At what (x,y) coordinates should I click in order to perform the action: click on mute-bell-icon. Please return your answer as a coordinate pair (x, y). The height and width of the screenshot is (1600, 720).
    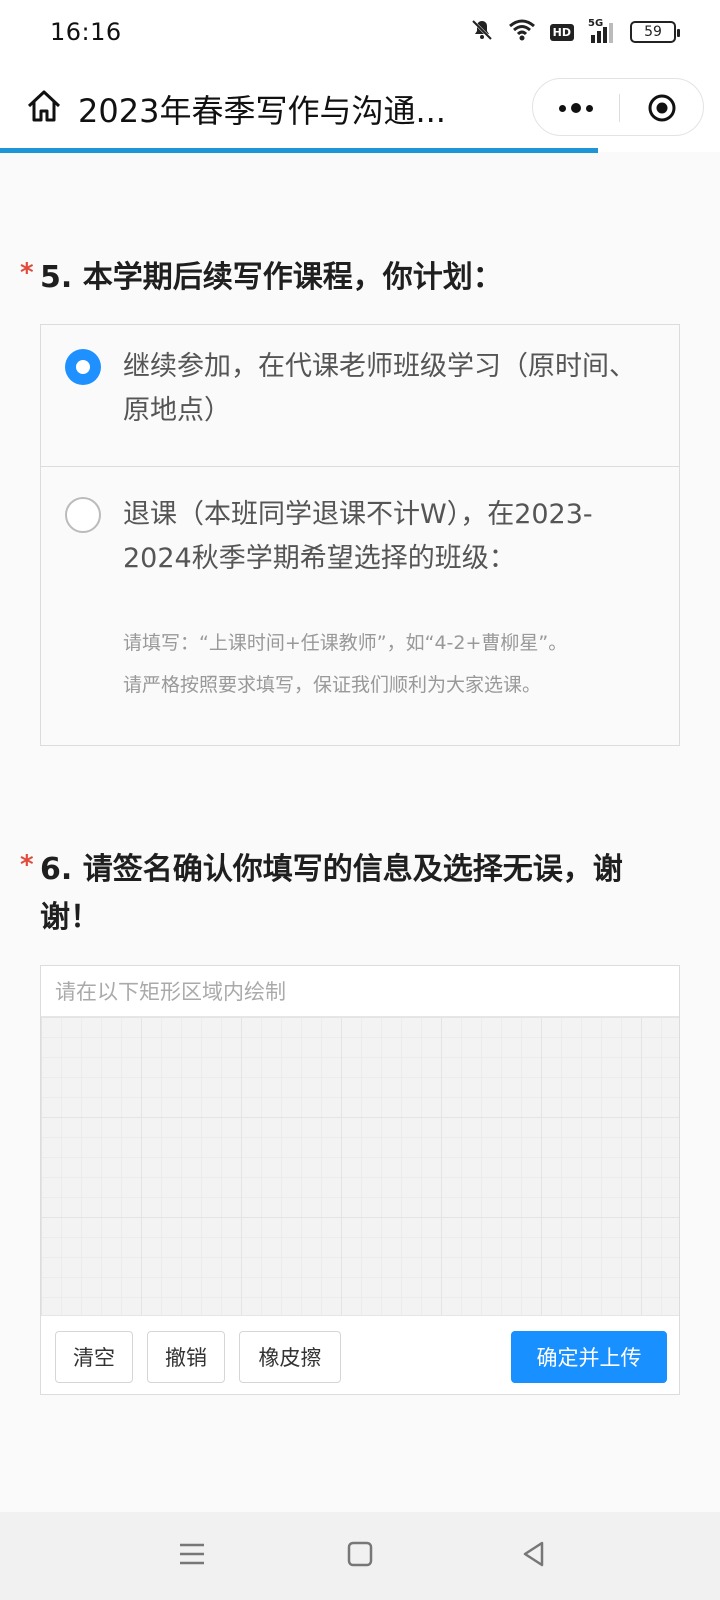
    Looking at the image, I should click on (482, 32).